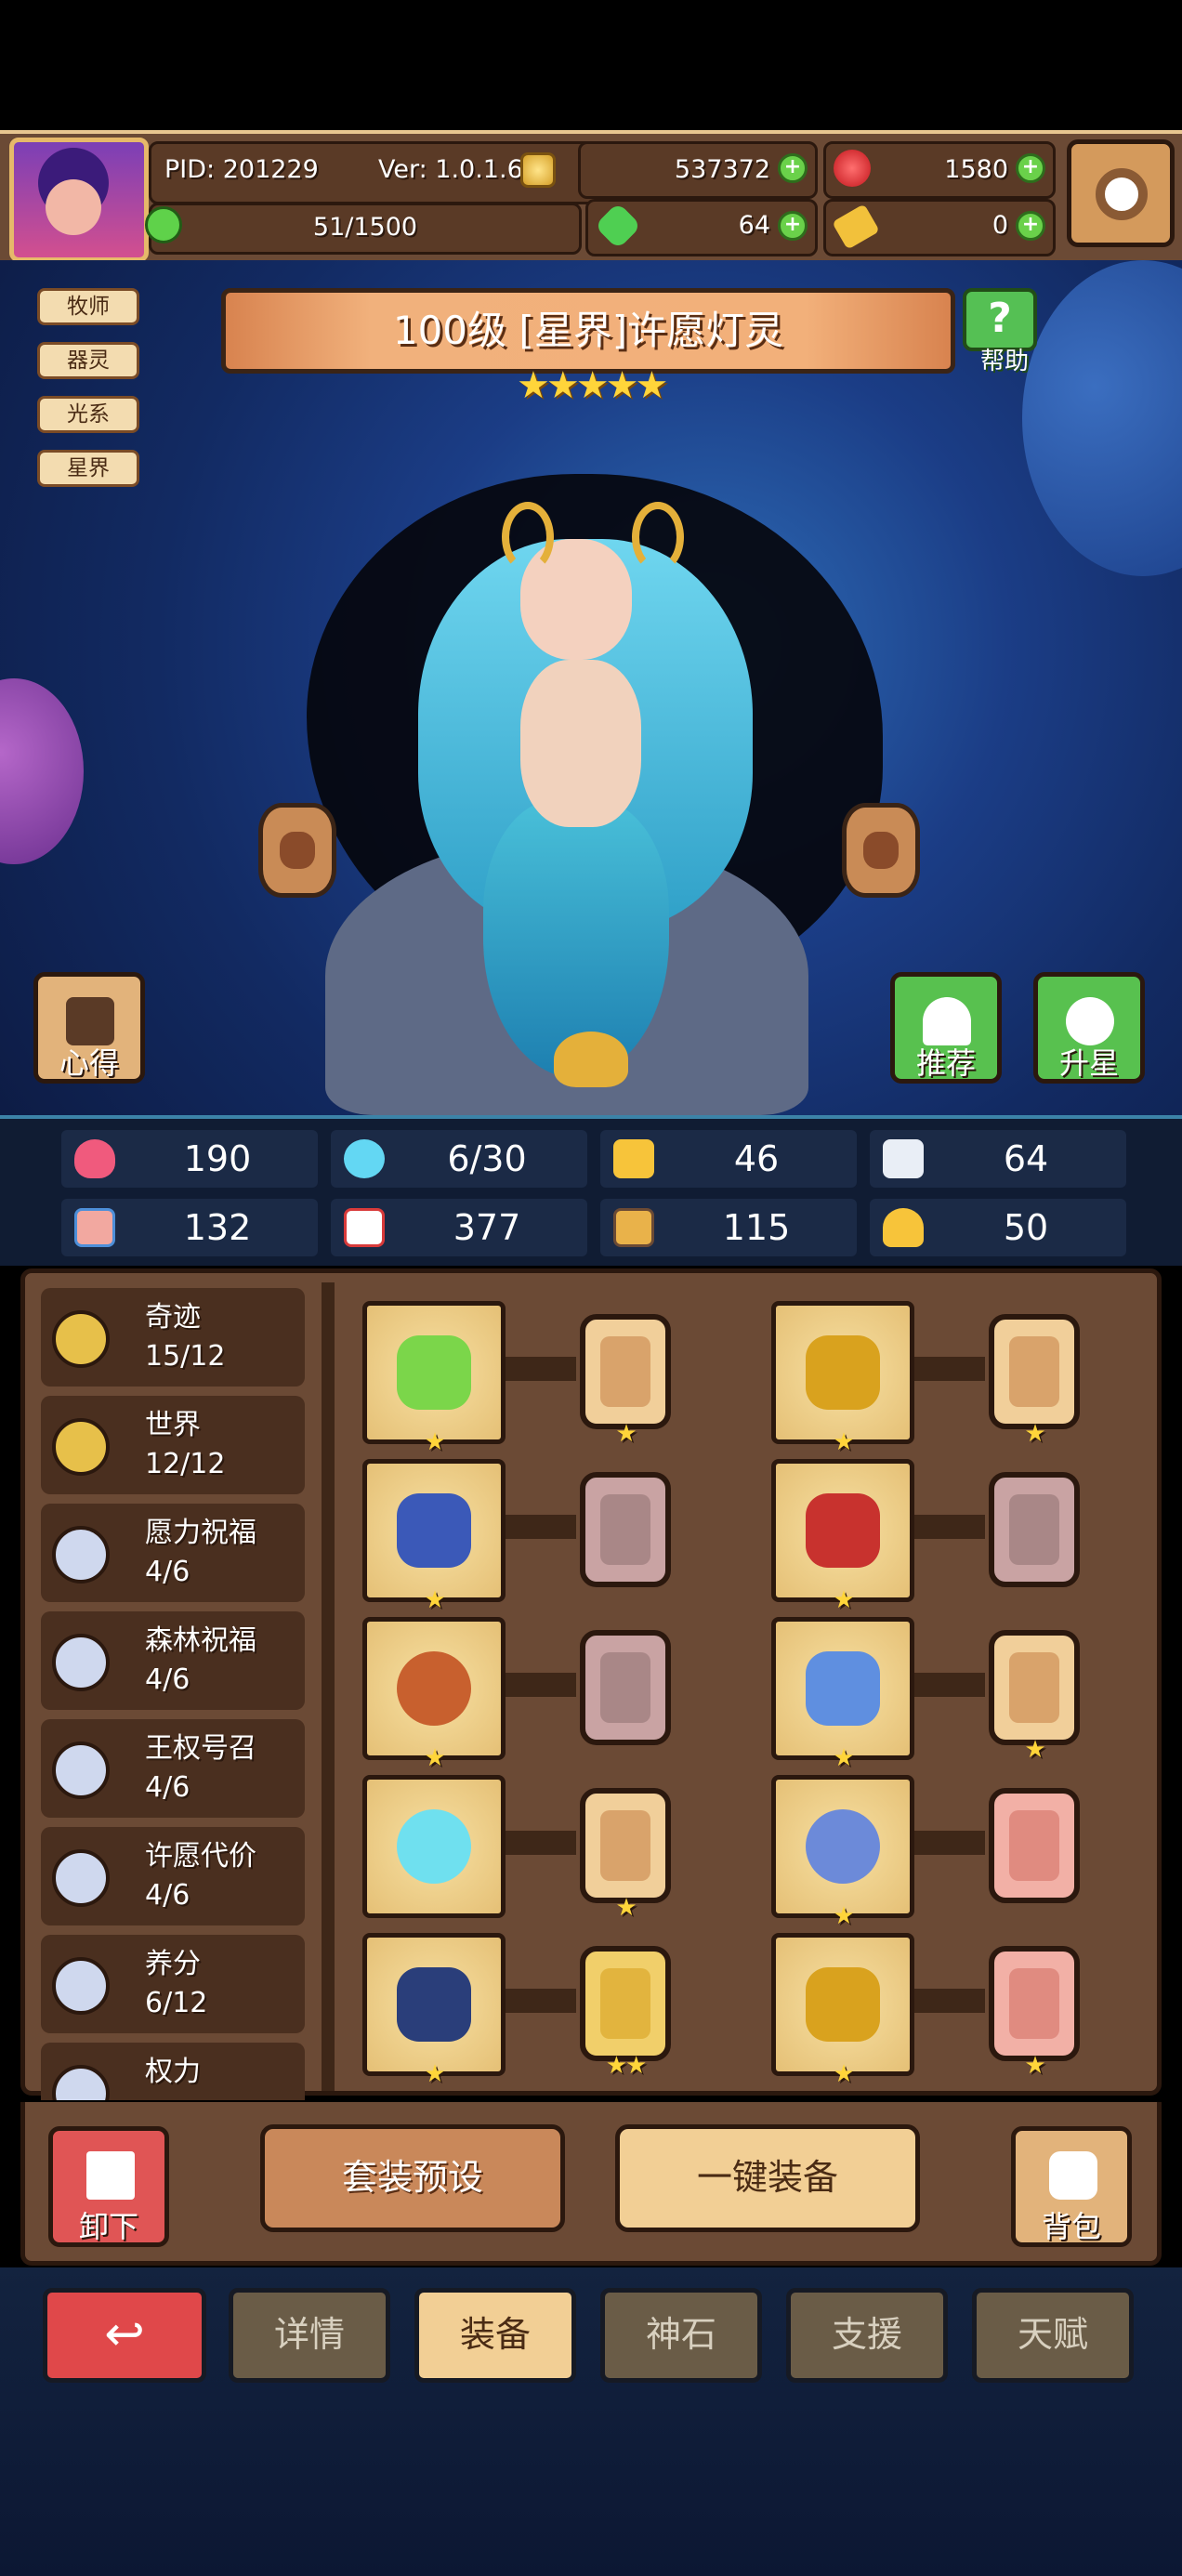  Describe the element at coordinates (88, 306) in the screenshot. I see `class-tag: 牧师` at that location.